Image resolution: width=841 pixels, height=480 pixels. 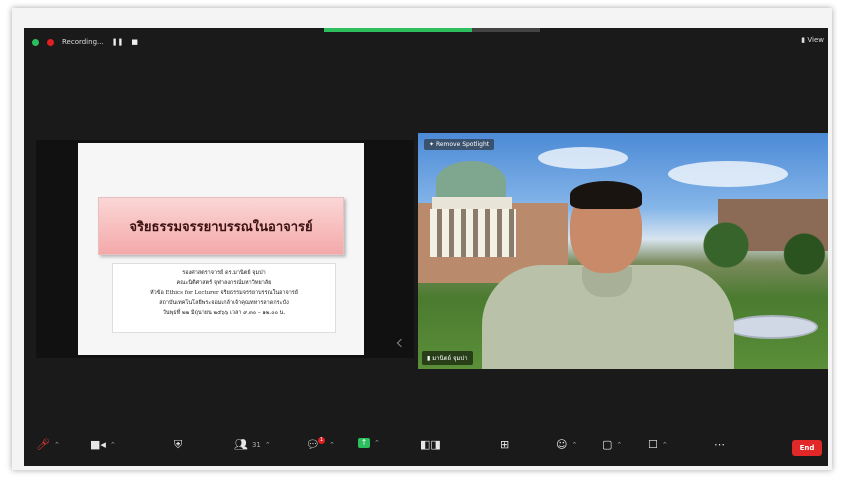 I want to click on more-button: ⋯, so click(x=719, y=444).